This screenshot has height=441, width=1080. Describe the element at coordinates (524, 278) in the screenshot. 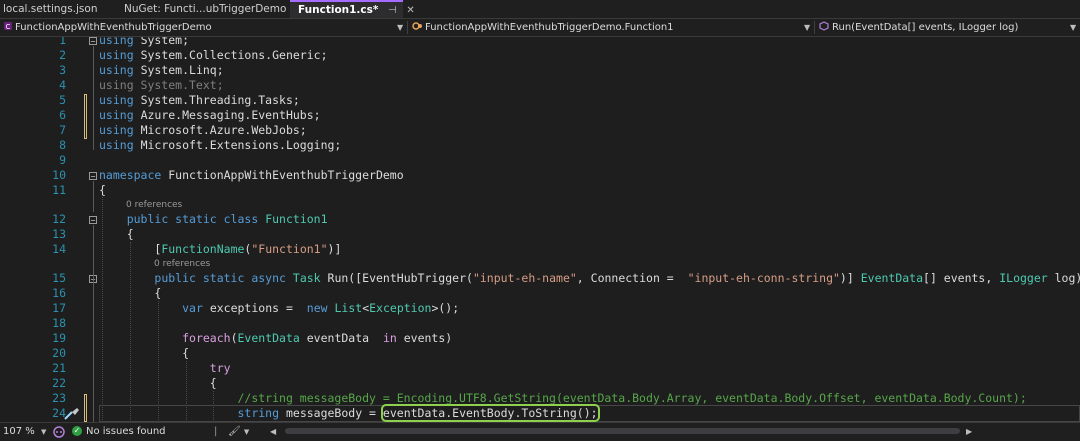

I see `code-token: "input-eh-name"` at that location.